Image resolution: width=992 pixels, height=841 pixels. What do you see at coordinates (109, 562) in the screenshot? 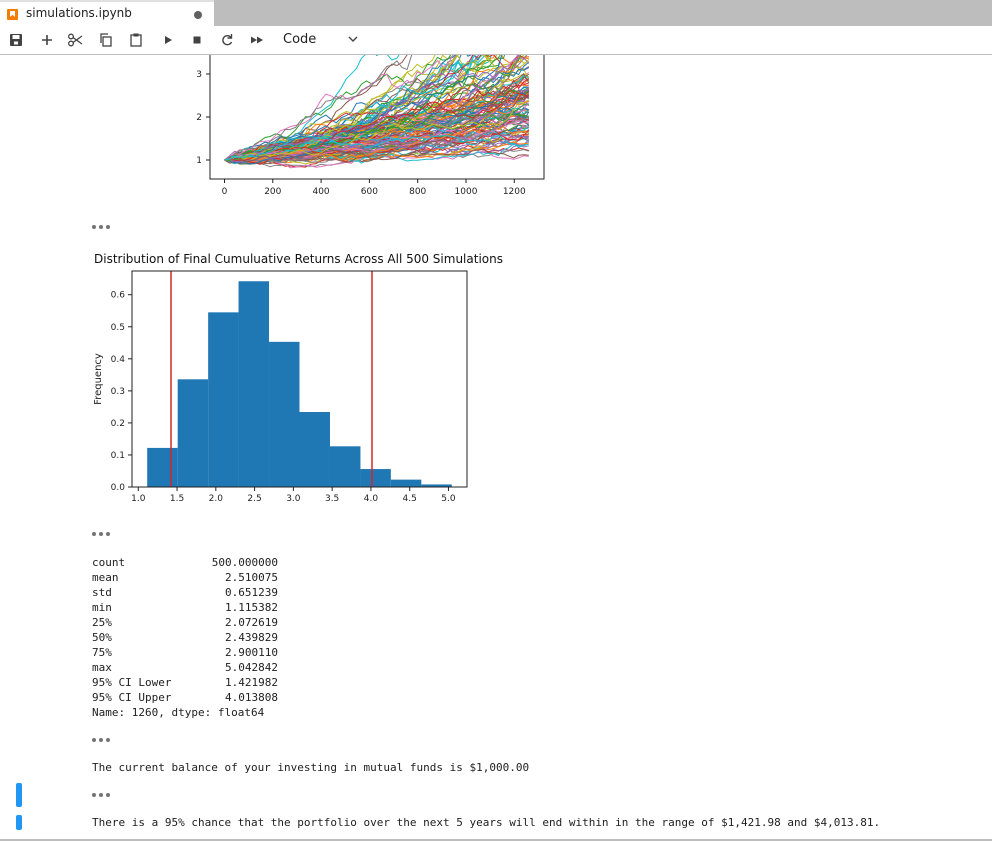
I see `stats-label: count` at bounding box center [109, 562].